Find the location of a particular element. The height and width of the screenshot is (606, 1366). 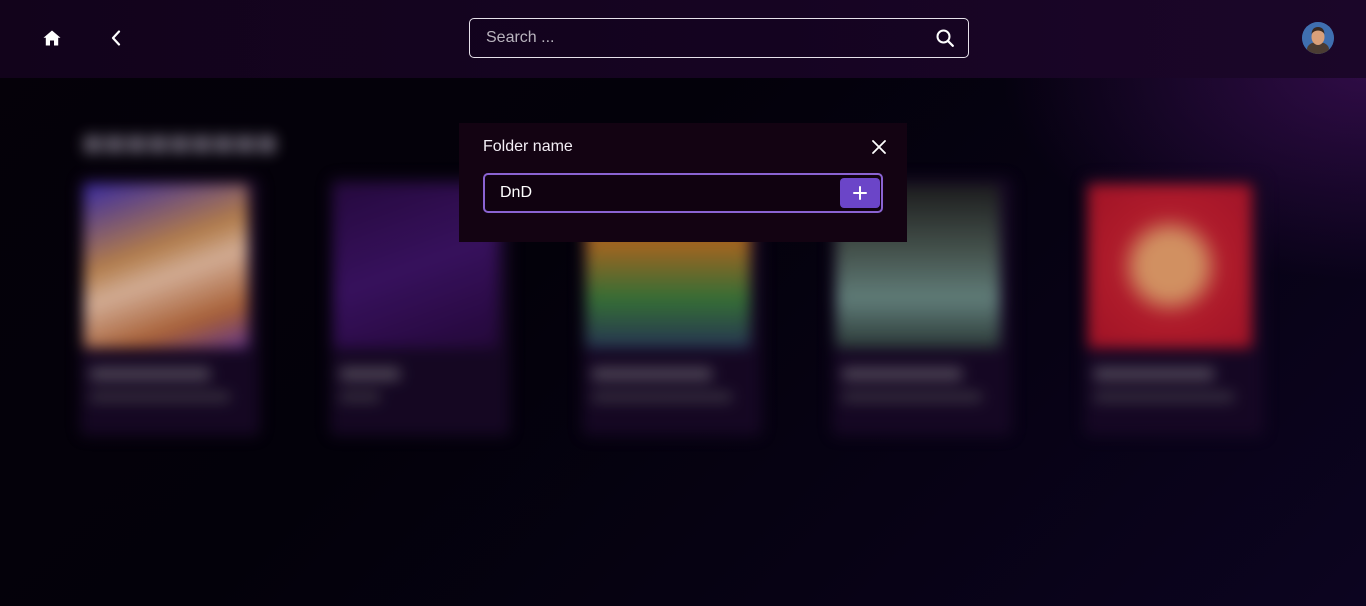

plus-icon is located at coordinates (860, 193).